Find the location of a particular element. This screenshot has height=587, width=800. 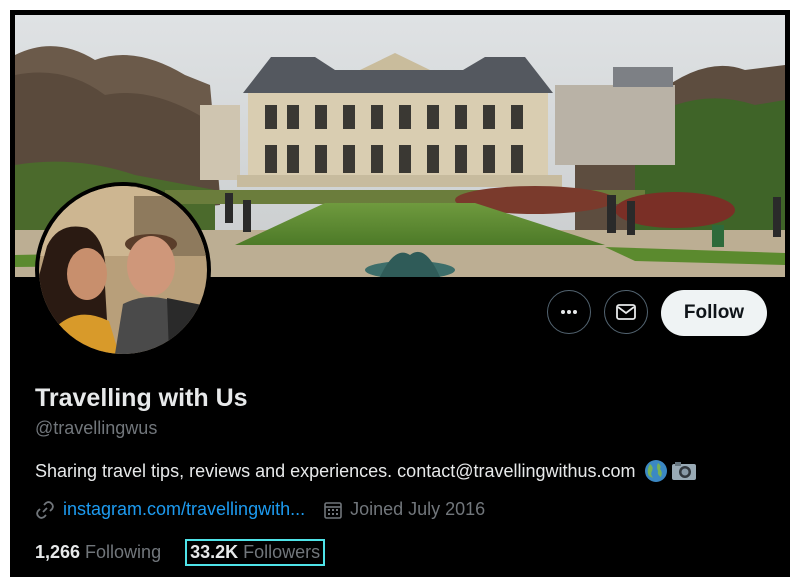

profile-handle: @travellingwus is located at coordinates (96, 428).